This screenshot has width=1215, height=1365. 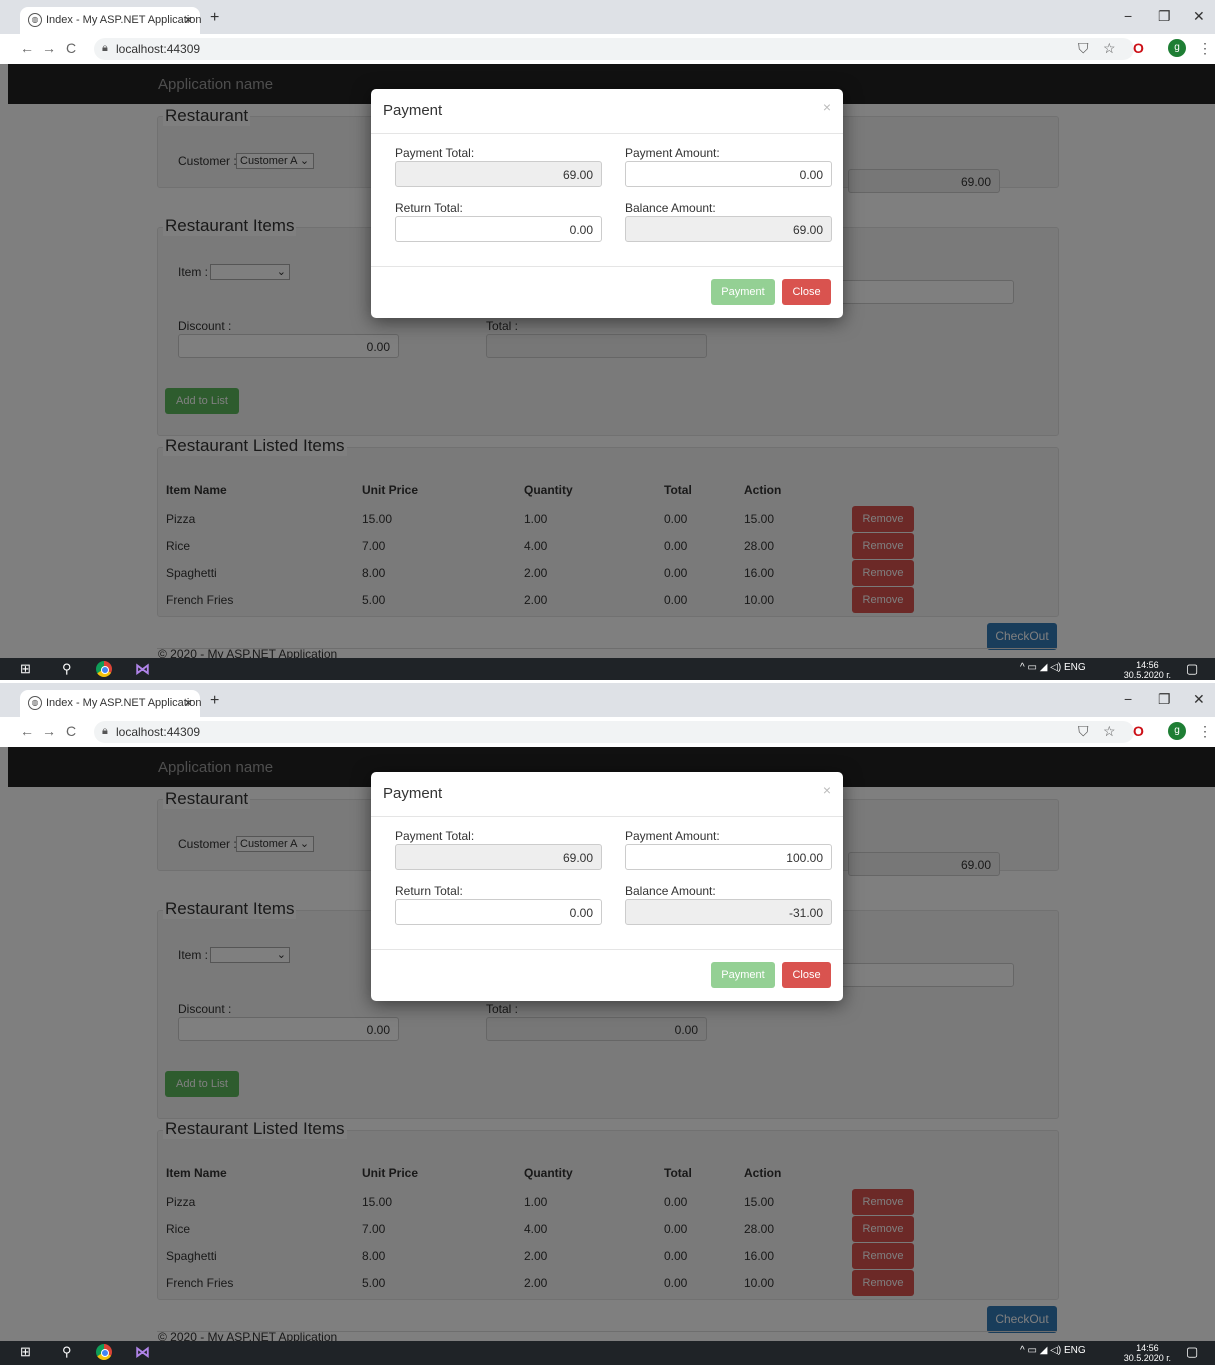 What do you see at coordinates (728, 174) in the screenshot?
I see `payment-amount-field: 0.00` at bounding box center [728, 174].